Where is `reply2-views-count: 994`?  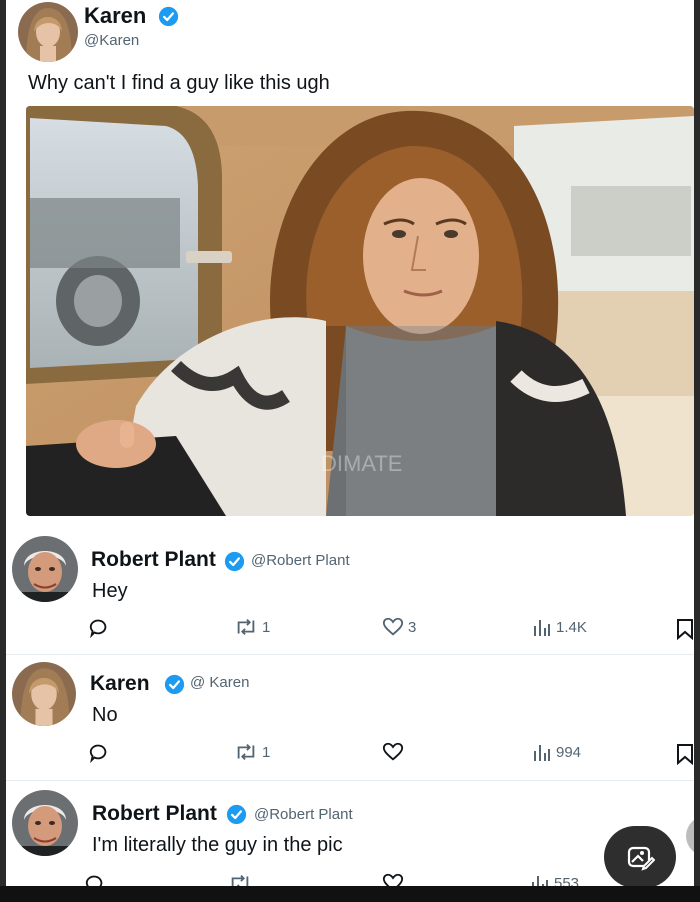 reply2-views-count: 994 is located at coordinates (569, 752).